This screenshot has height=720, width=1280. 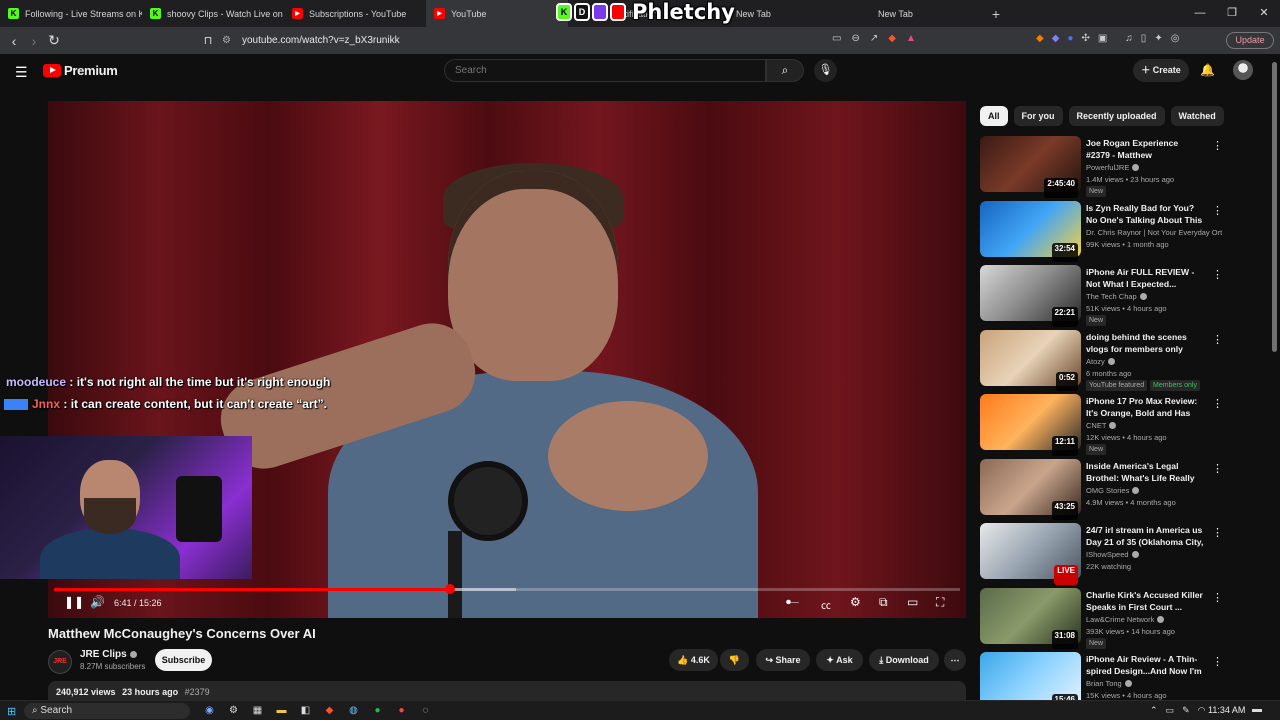 I want to click on browser-tab: K Following - Live Streams on Ki, so click(x=71, y=13).